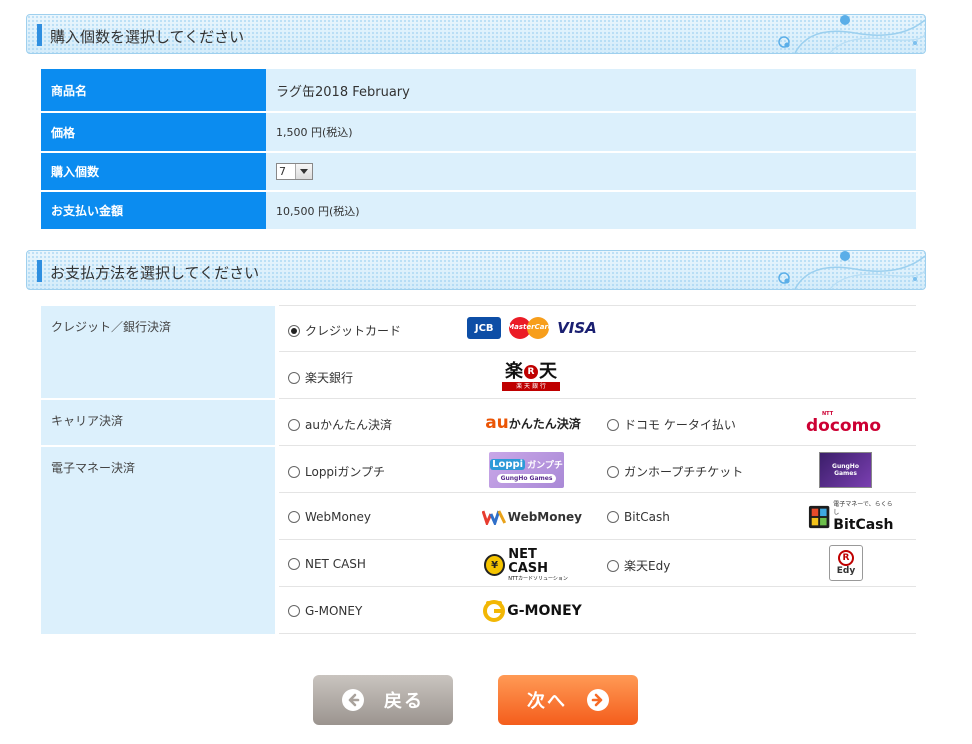  I want to click on docomo-logo-text: docomo, so click(843, 426).